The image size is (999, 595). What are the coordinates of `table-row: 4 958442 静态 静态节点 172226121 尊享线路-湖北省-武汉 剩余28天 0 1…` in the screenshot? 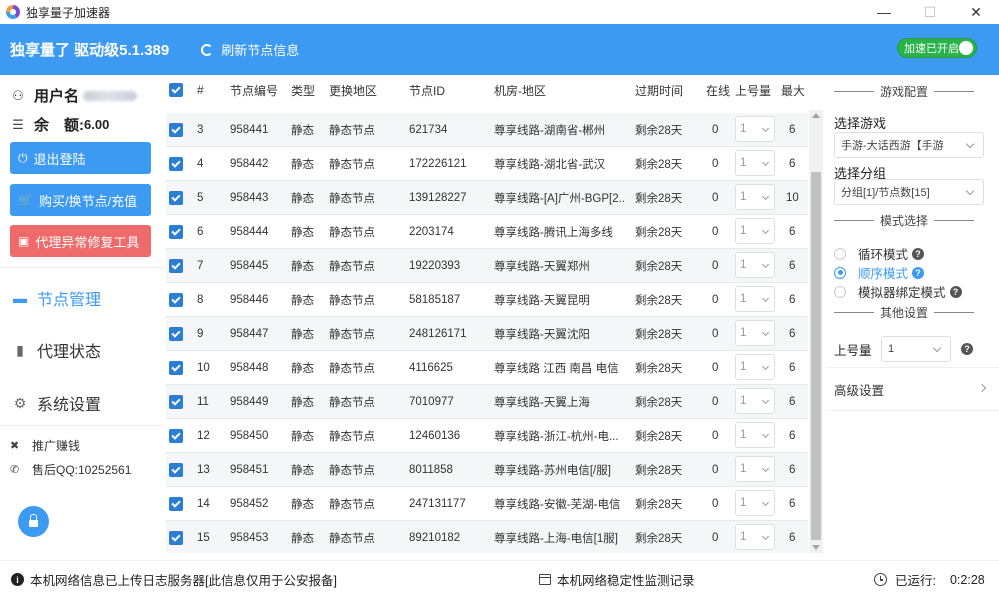 It's located at (487, 164).